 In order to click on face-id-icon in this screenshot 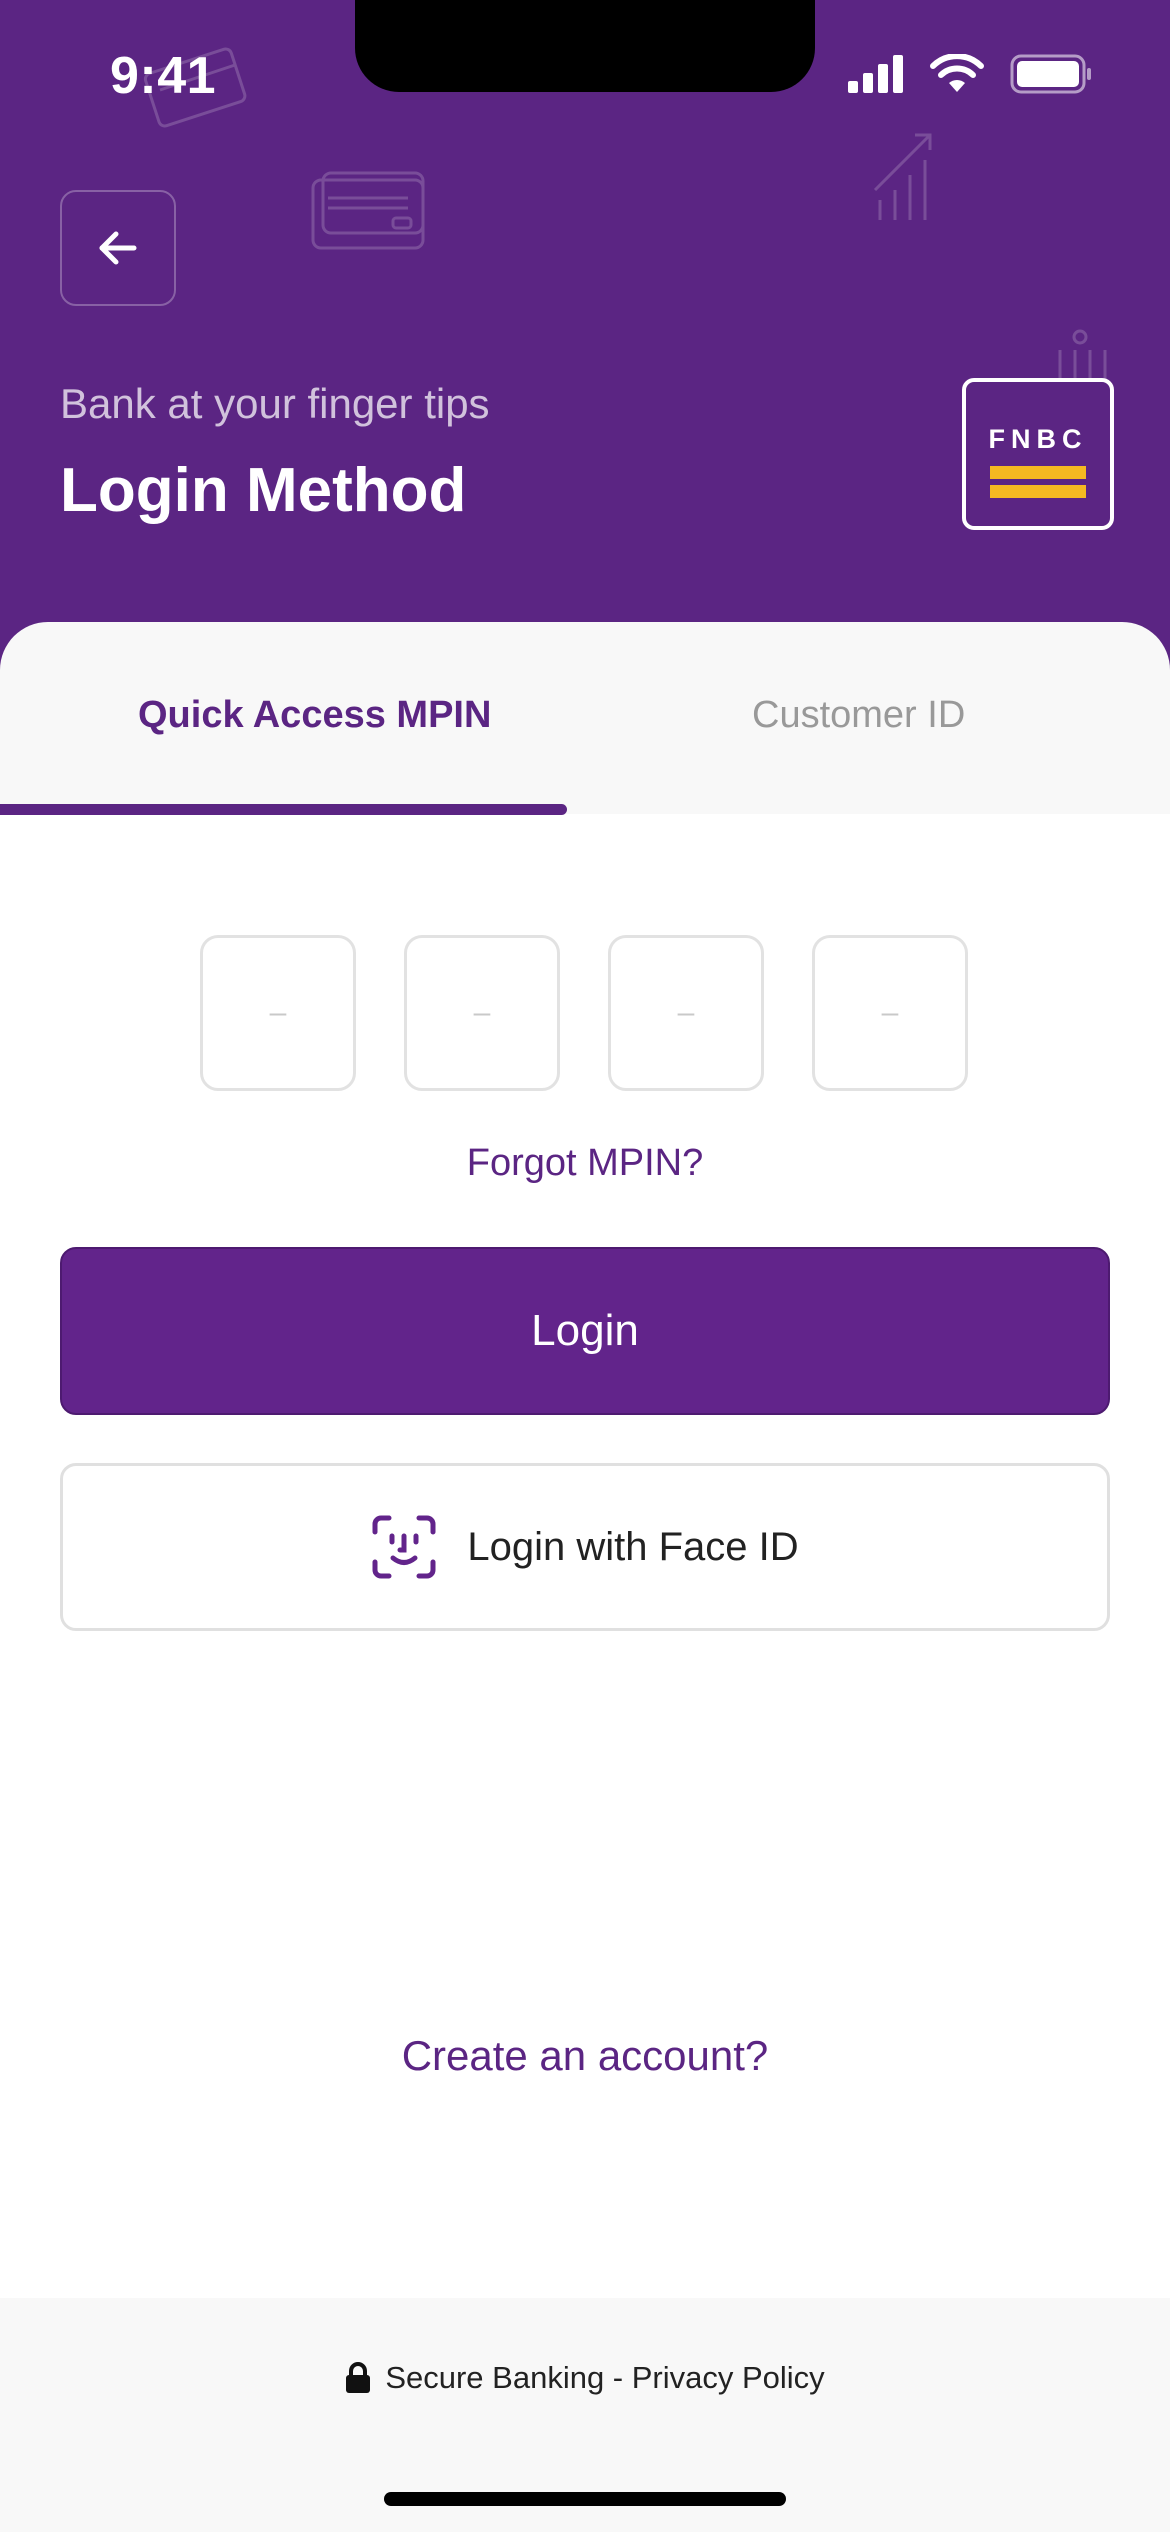, I will do `click(404, 1547)`.